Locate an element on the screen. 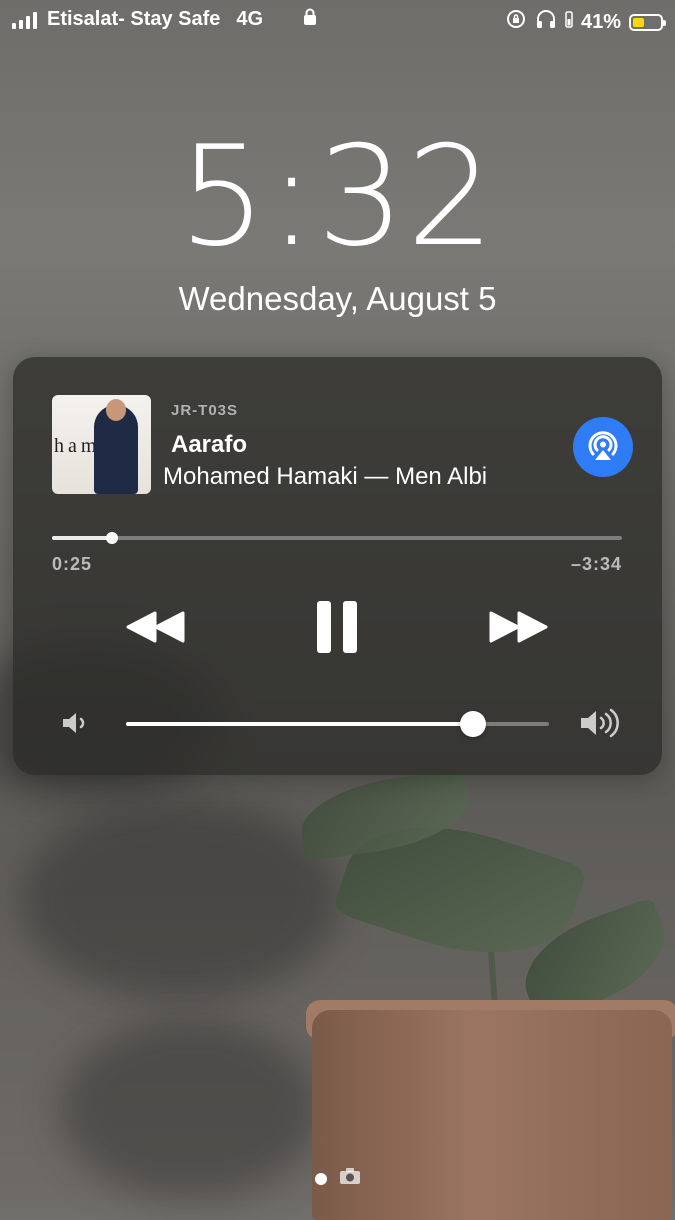 This screenshot has height=1220, width=675. output-device-name: JR-T03S is located at coordinates (205, 410).